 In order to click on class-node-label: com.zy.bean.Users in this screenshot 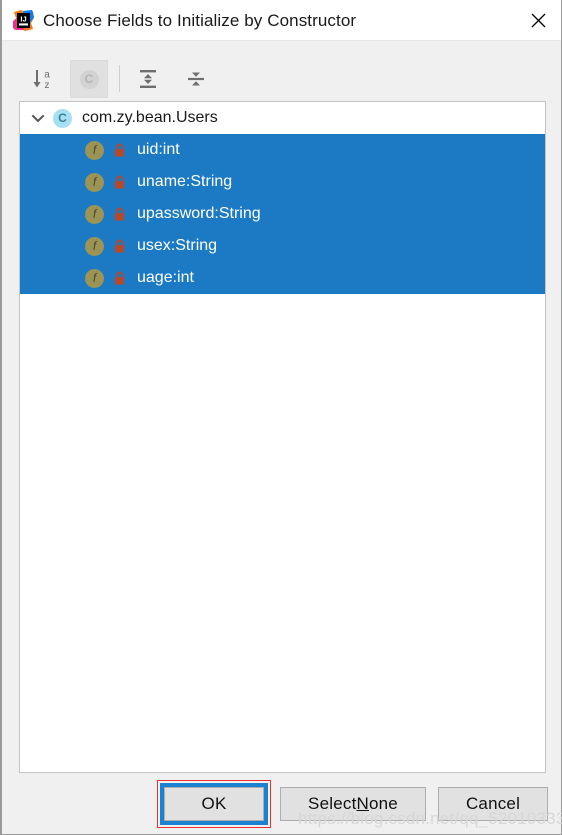, I will do `click(150, 117)`.